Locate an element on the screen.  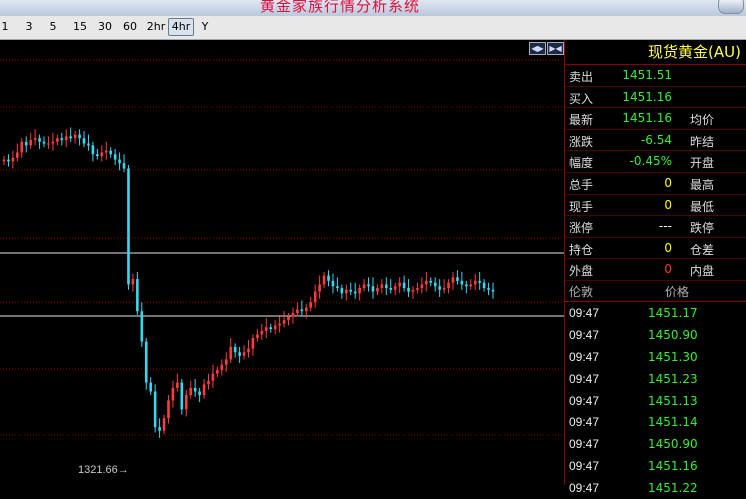
window-button is located at coordinates (731, 7).